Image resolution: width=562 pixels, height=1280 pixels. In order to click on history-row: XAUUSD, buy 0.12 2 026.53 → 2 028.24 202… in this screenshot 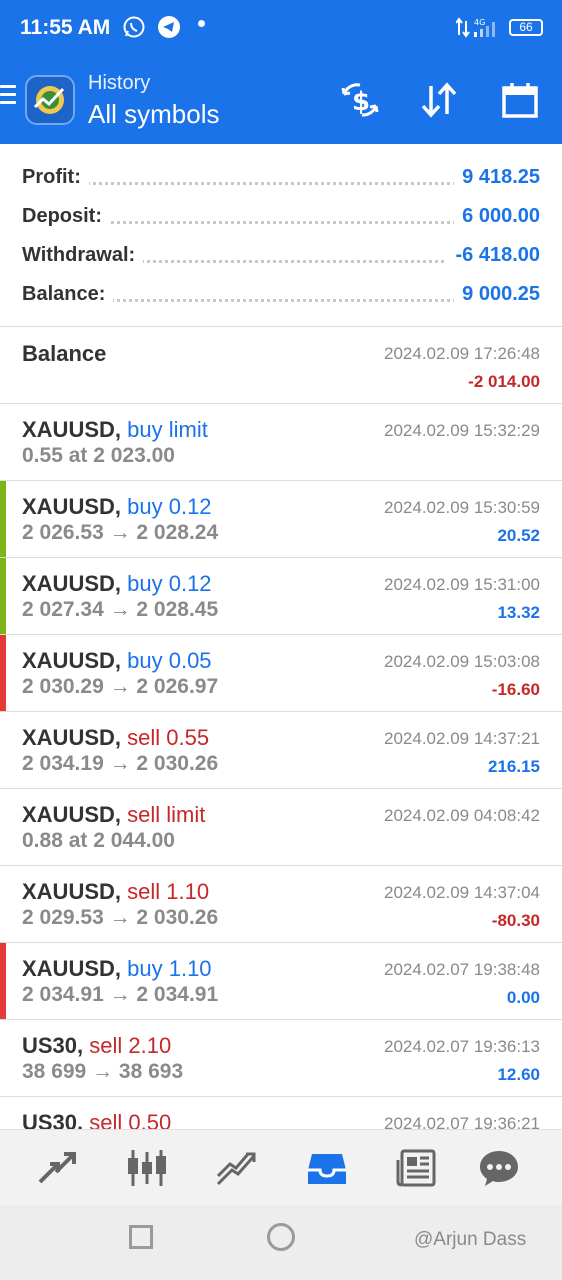, I will do `click(281, 519)`.